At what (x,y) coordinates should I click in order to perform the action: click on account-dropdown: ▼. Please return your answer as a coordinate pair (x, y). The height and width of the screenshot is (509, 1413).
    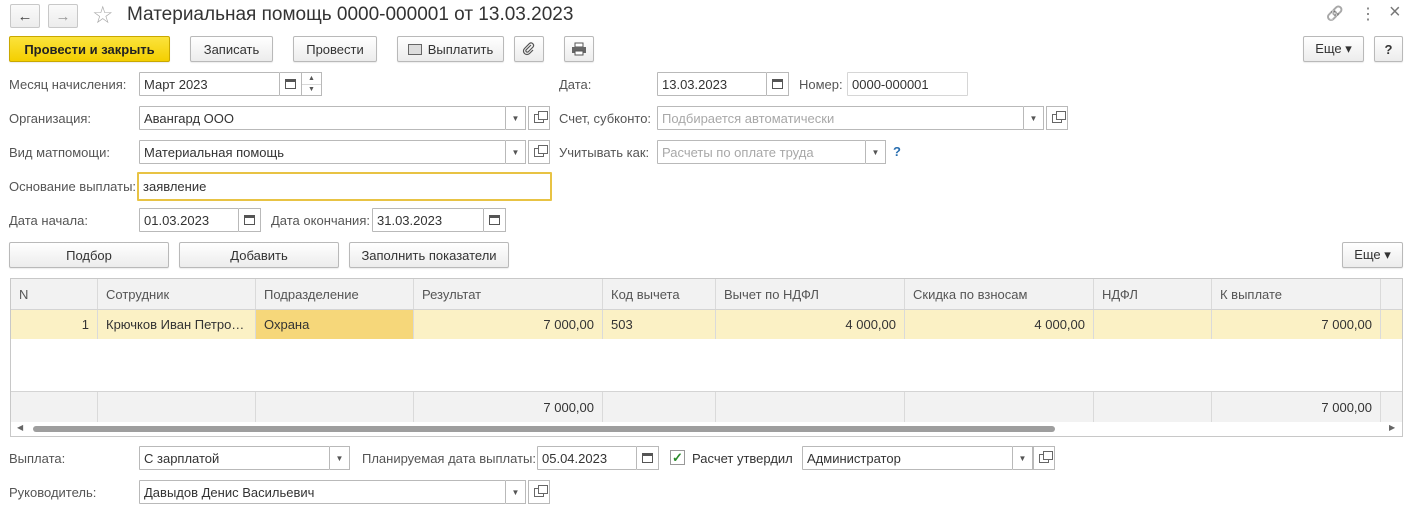
    Looking at the image, I should click on (1034, 118).